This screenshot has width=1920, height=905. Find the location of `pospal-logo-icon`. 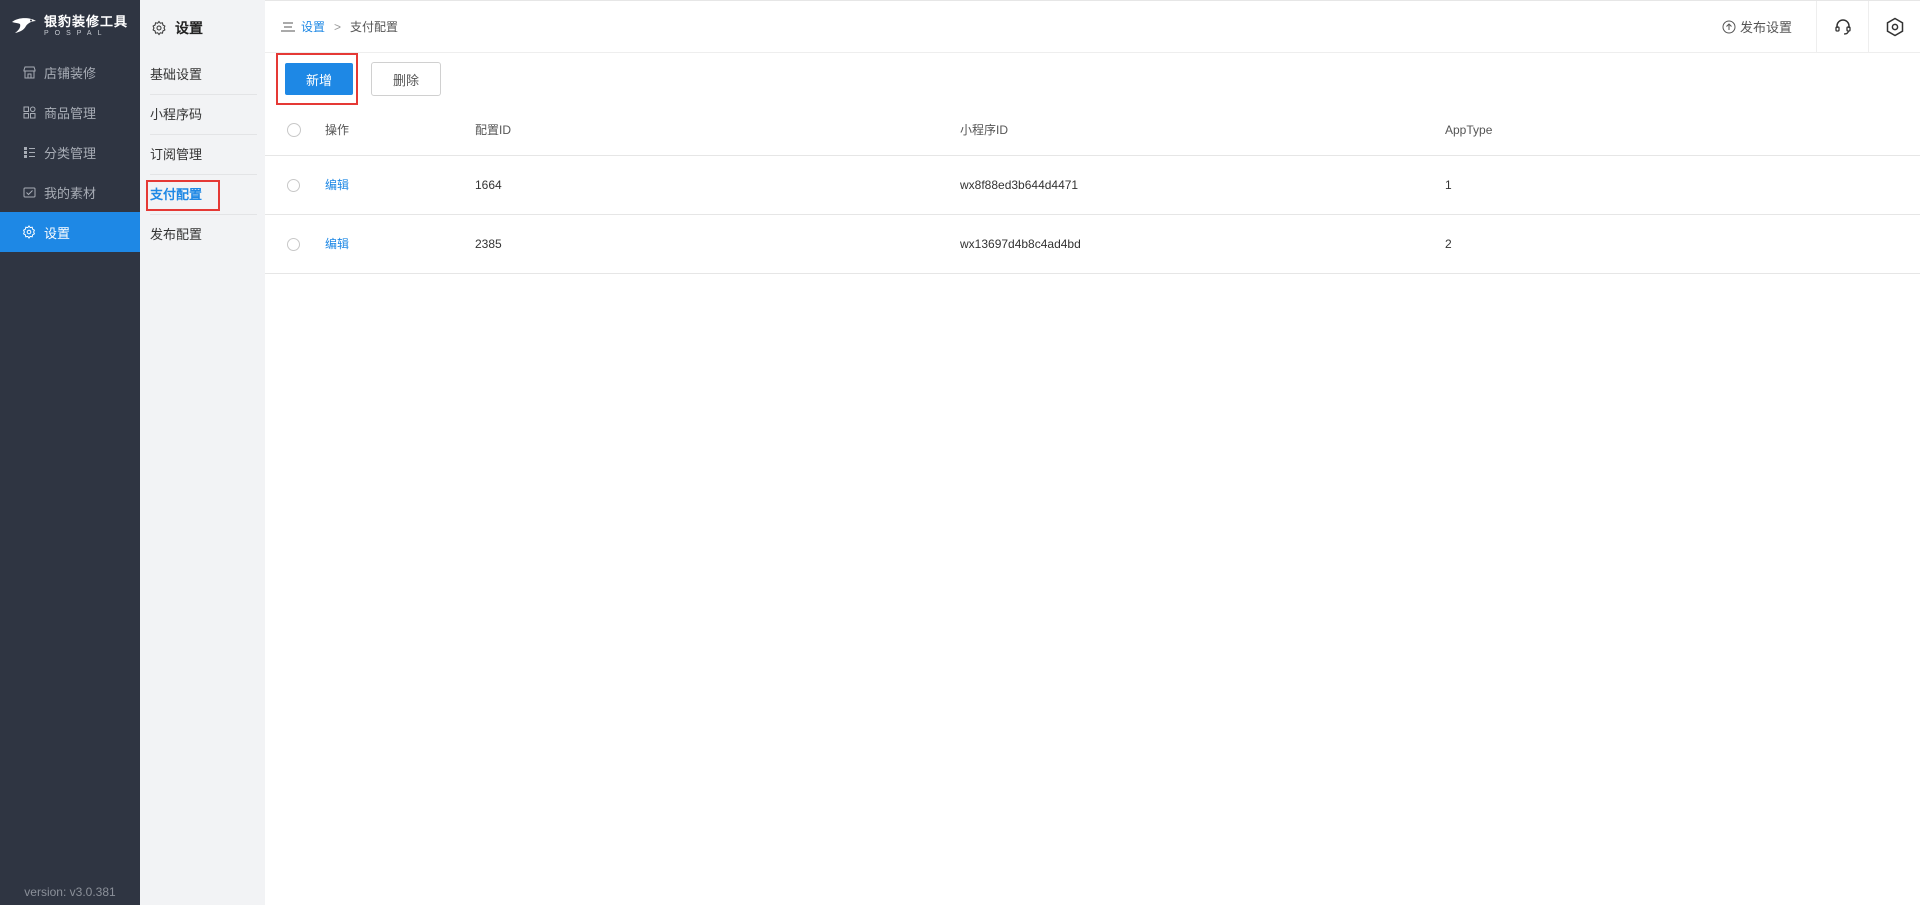

pospal-logo-icon is located at coordinates (24, 25).